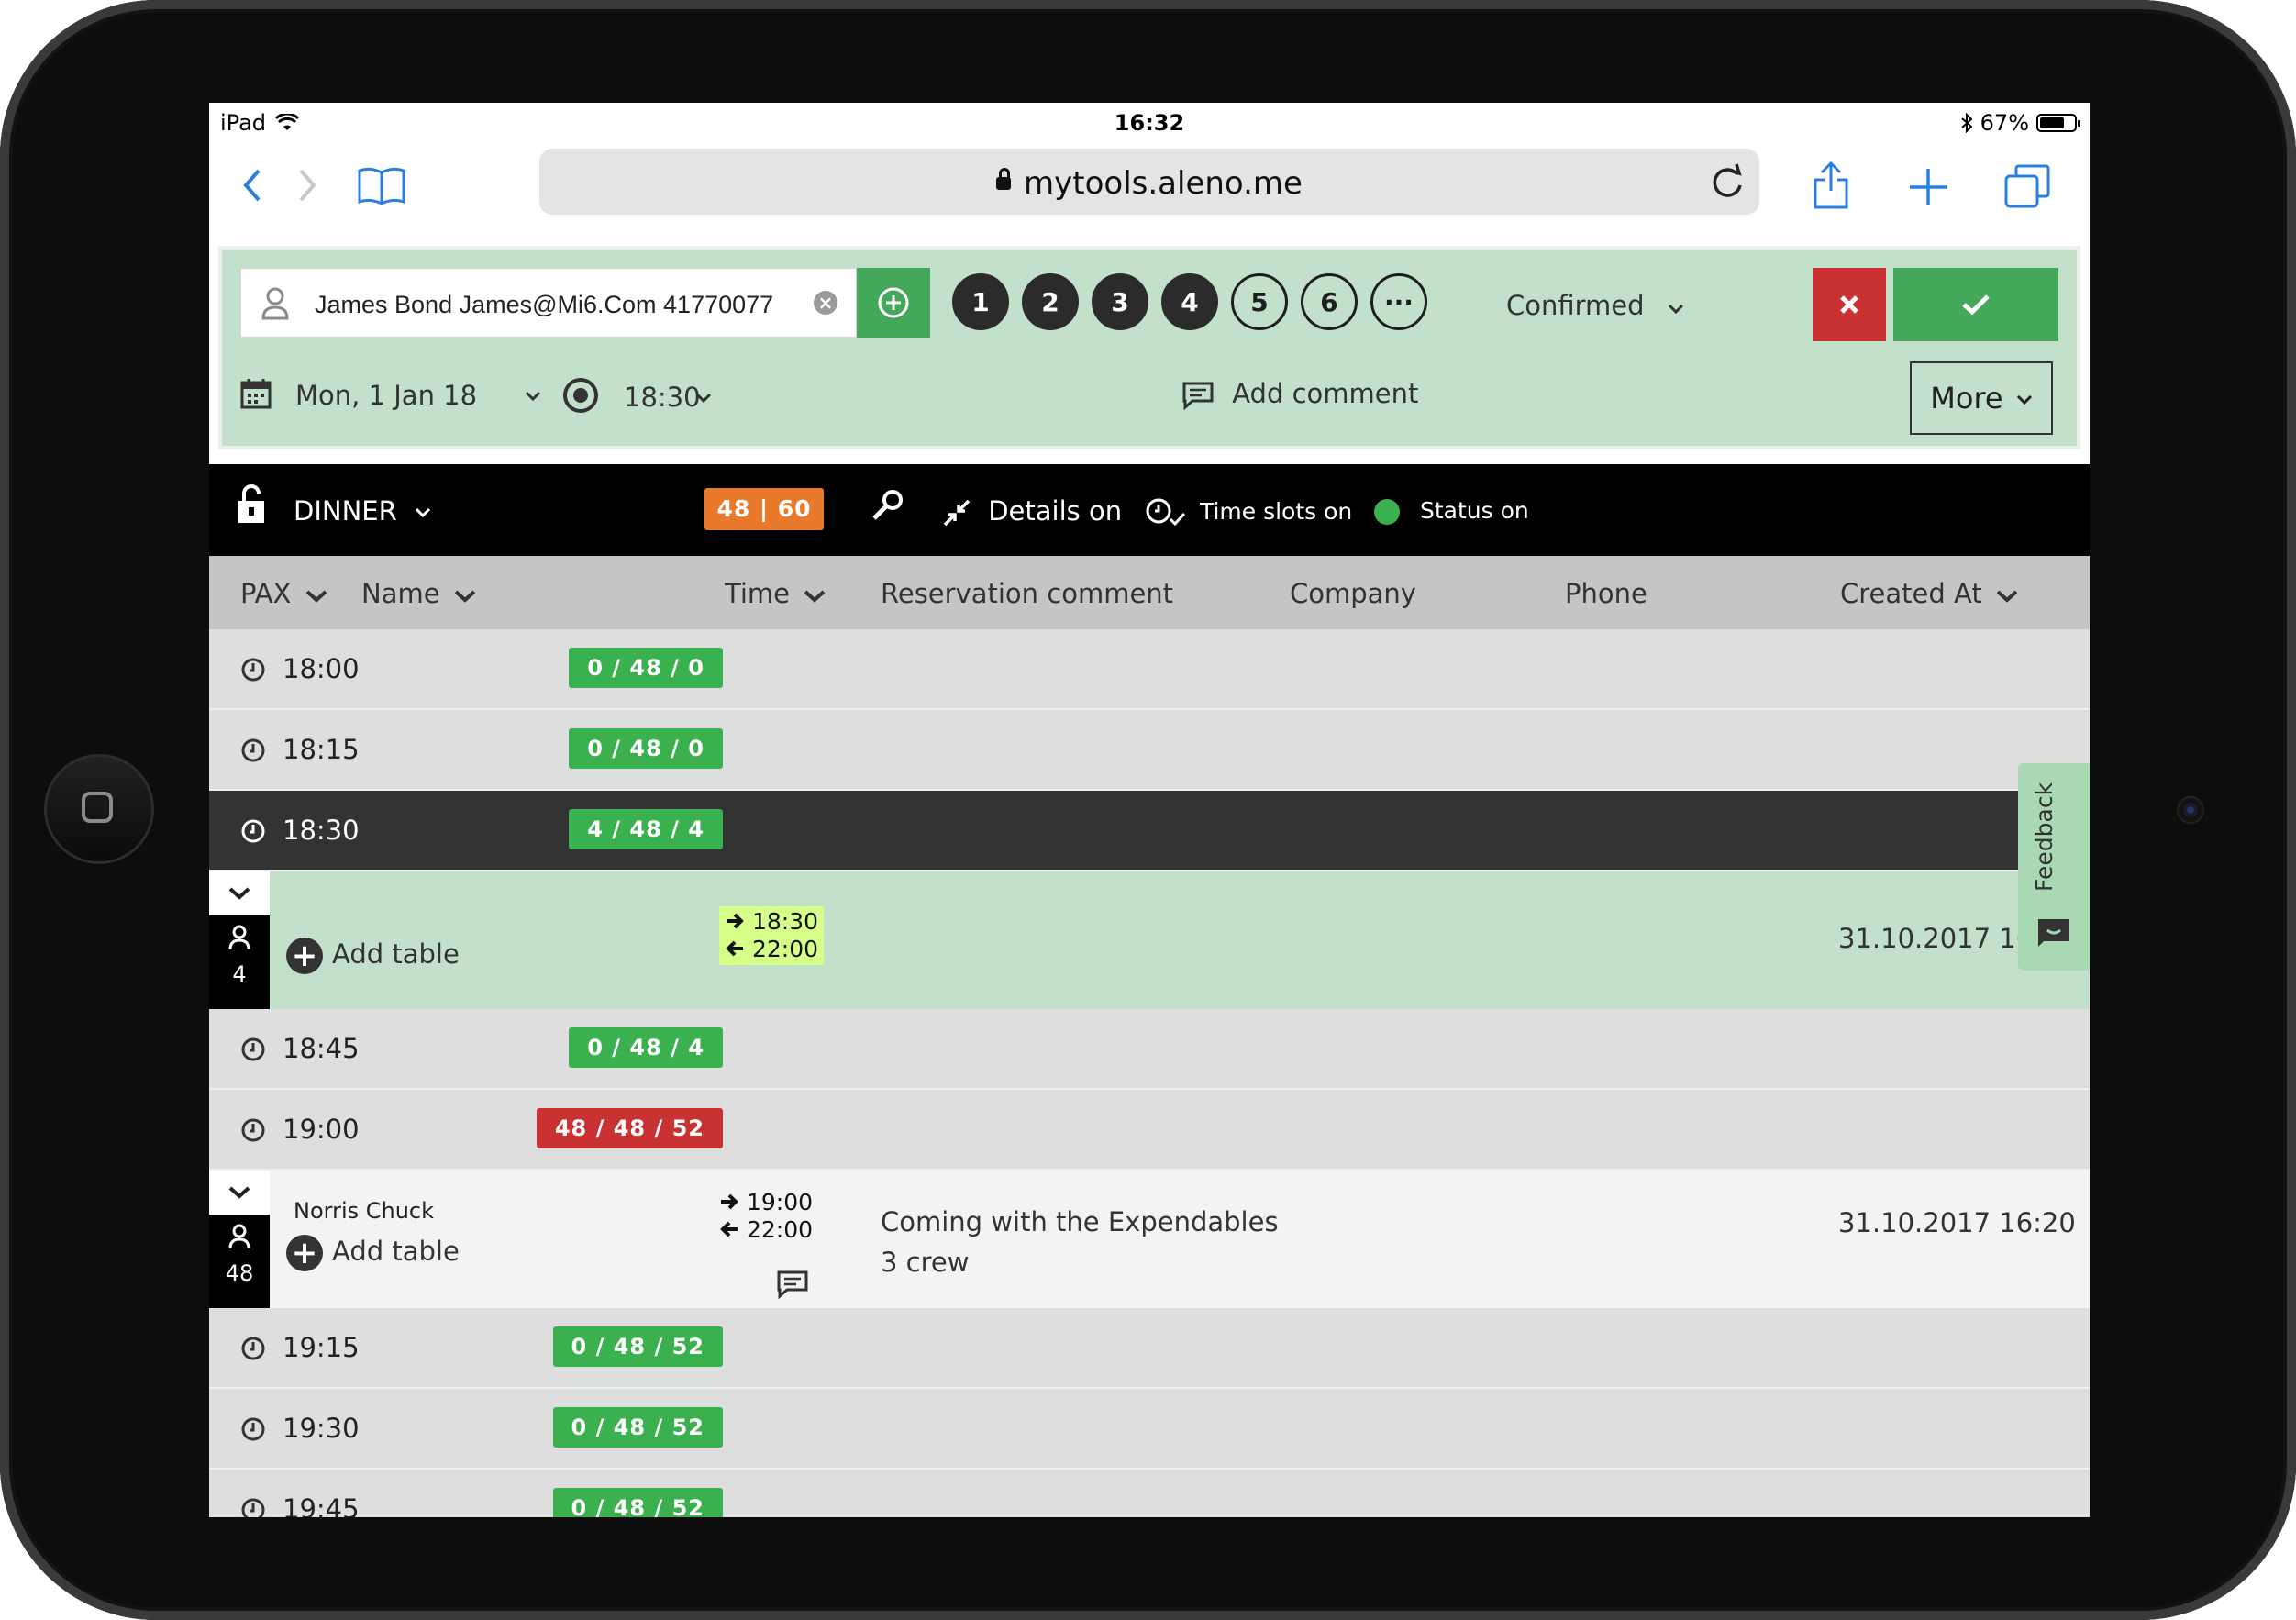 The image size is (2296, 1620). Describe the element at coordinates (1149, 669) in the screenshot. I see `time-slot-row: 18:00 0 / 48 / 0` at that location.